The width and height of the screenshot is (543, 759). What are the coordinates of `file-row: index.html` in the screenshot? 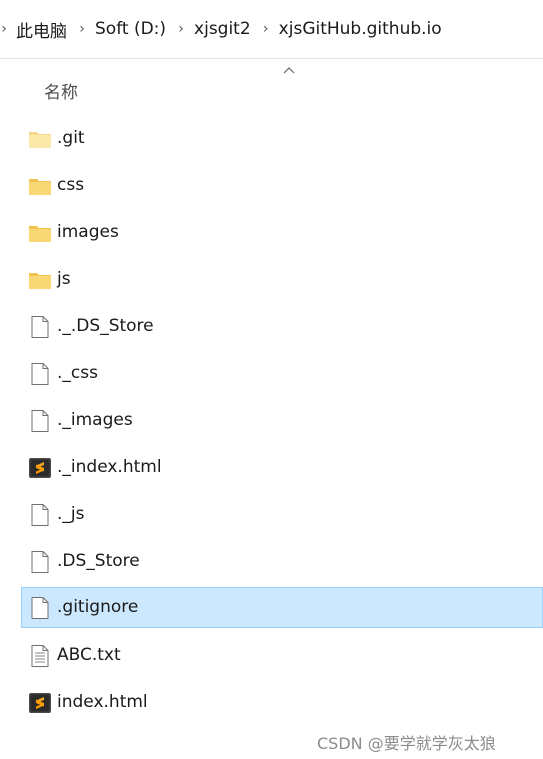 It's located at (282, 702).